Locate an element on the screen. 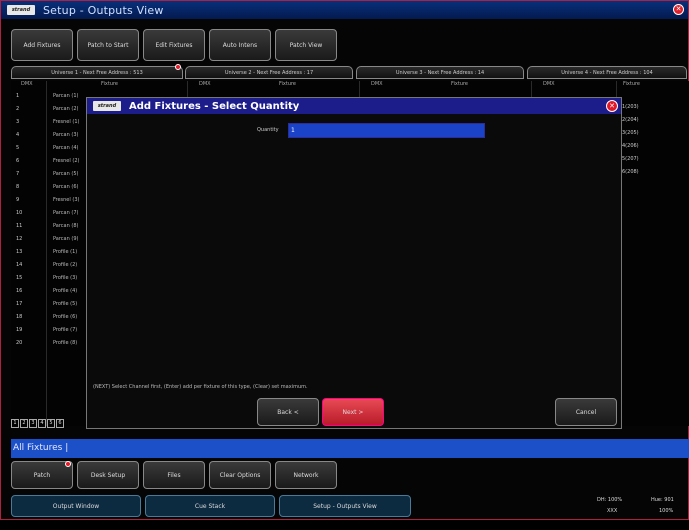  dmx-cell: 7 is located at coordinates (18, 174).